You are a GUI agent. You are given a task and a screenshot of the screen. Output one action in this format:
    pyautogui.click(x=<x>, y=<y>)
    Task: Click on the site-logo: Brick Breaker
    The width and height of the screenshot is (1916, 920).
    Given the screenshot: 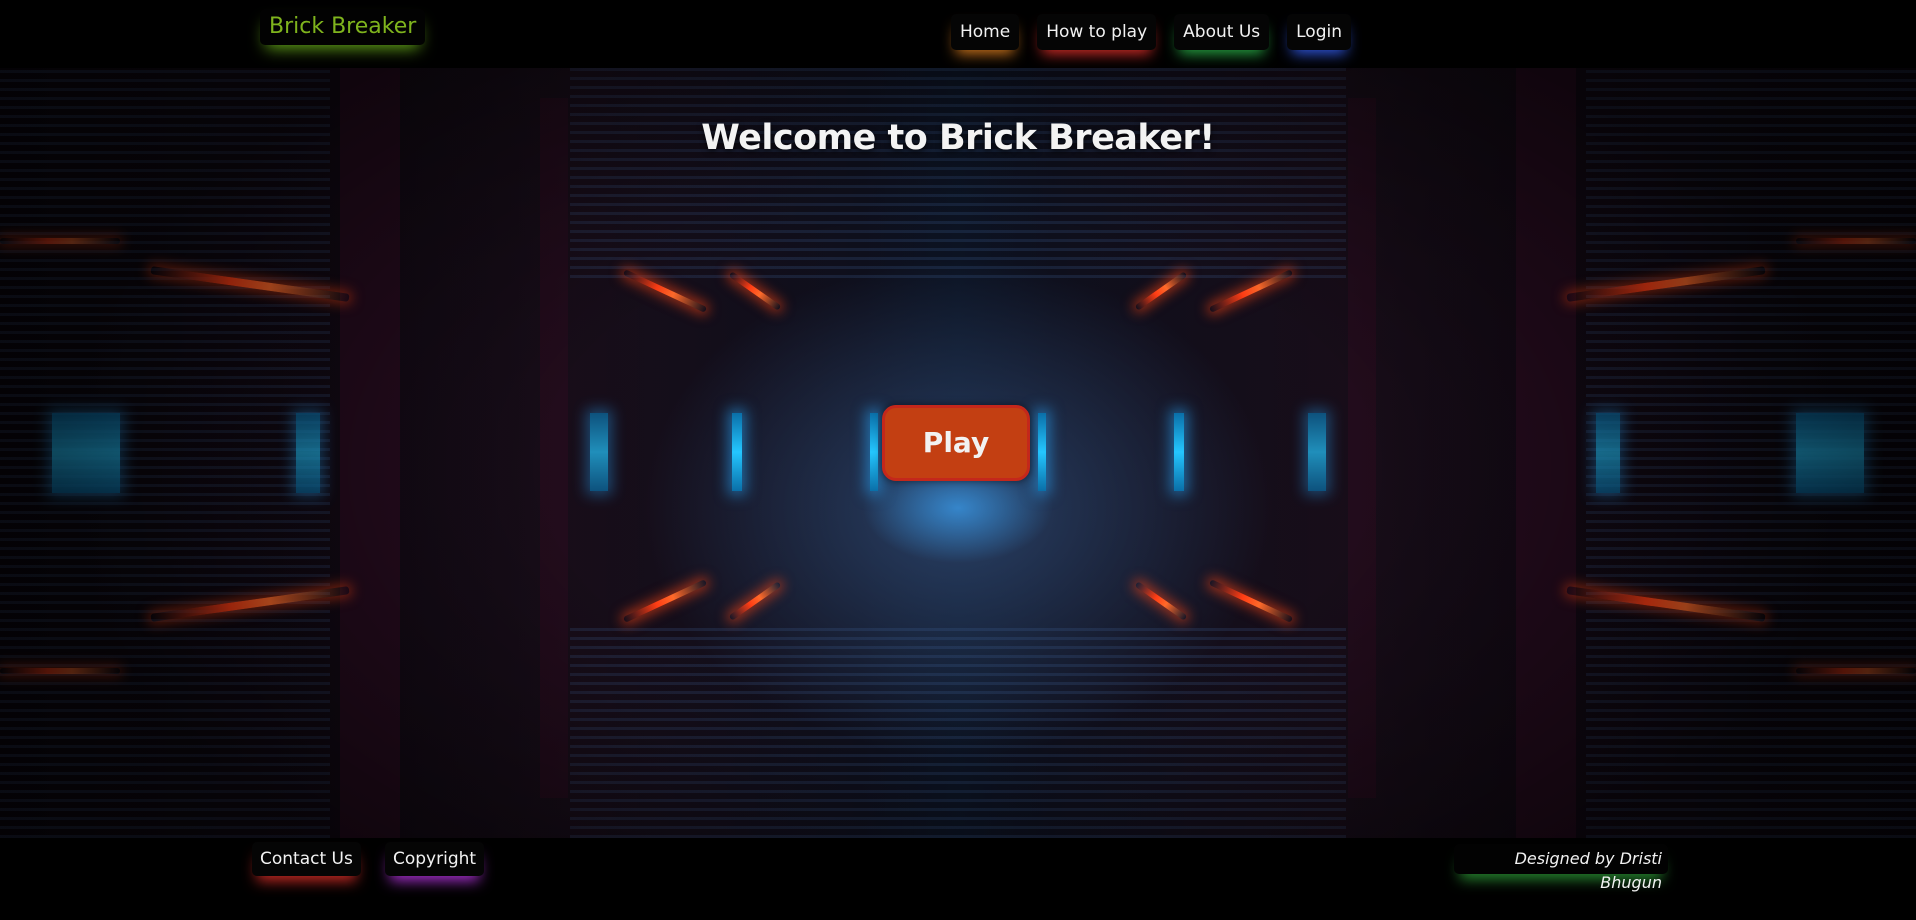 What is the action you would take?
    pyautogui.click(x=343, y=27)
    